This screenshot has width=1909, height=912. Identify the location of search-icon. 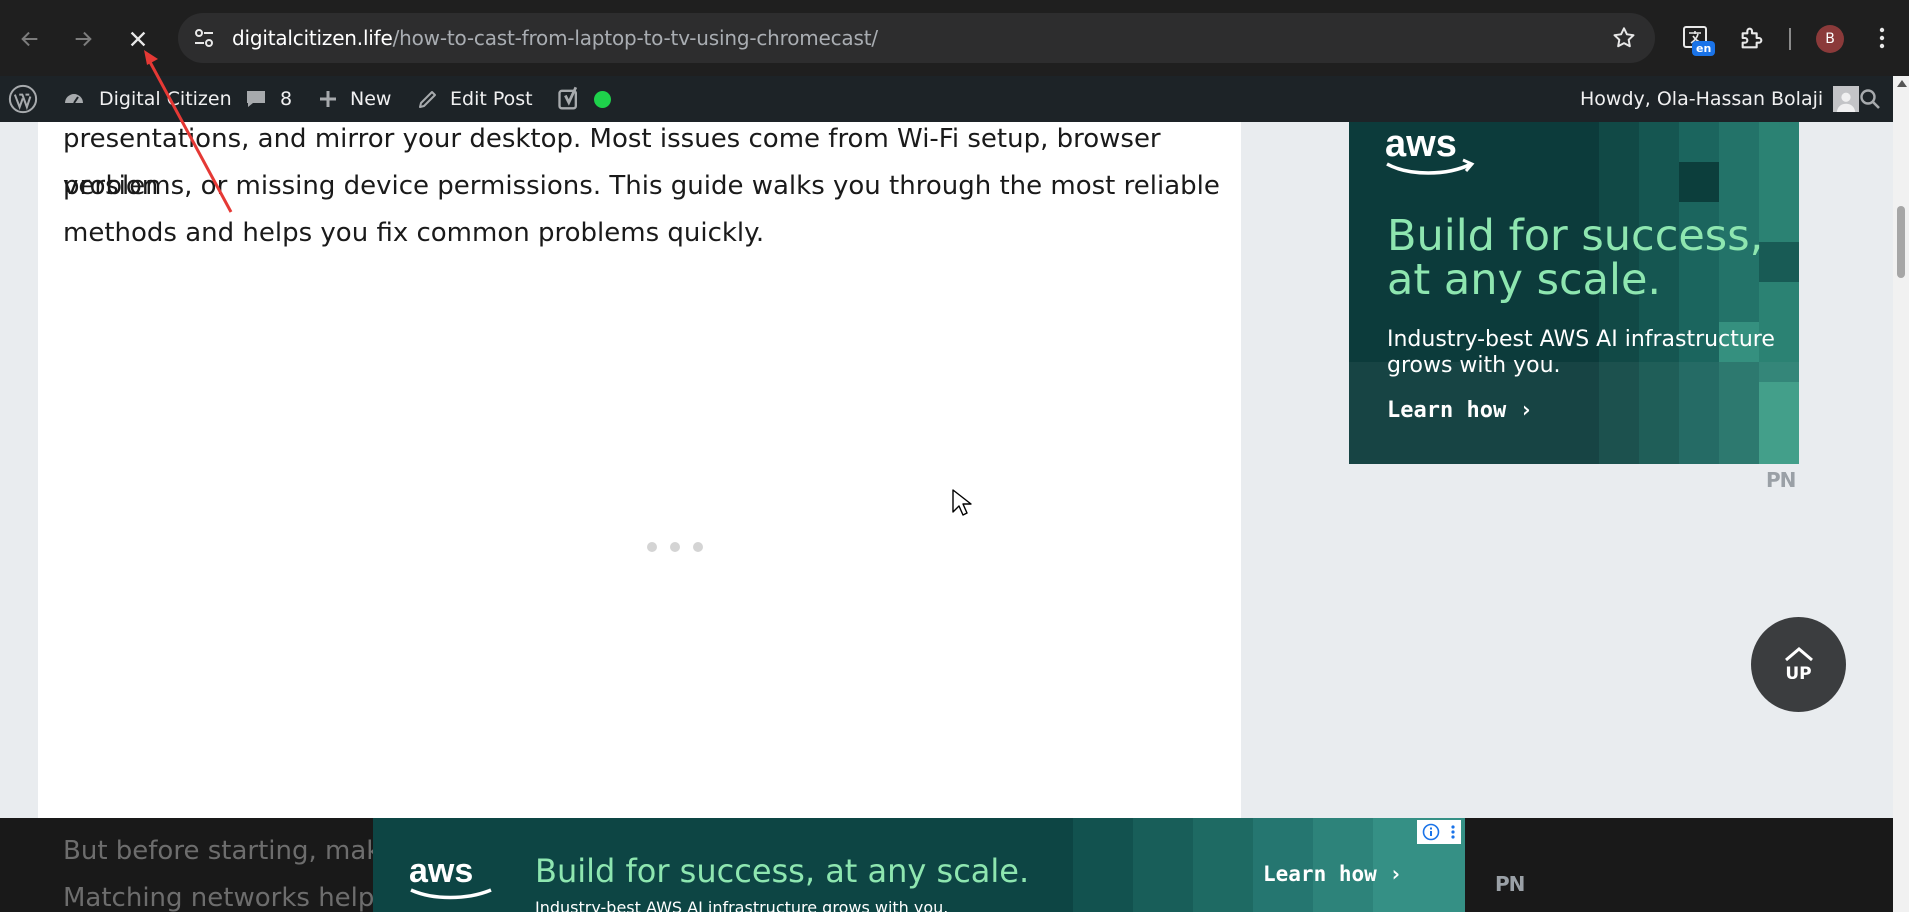
(1870, 99).